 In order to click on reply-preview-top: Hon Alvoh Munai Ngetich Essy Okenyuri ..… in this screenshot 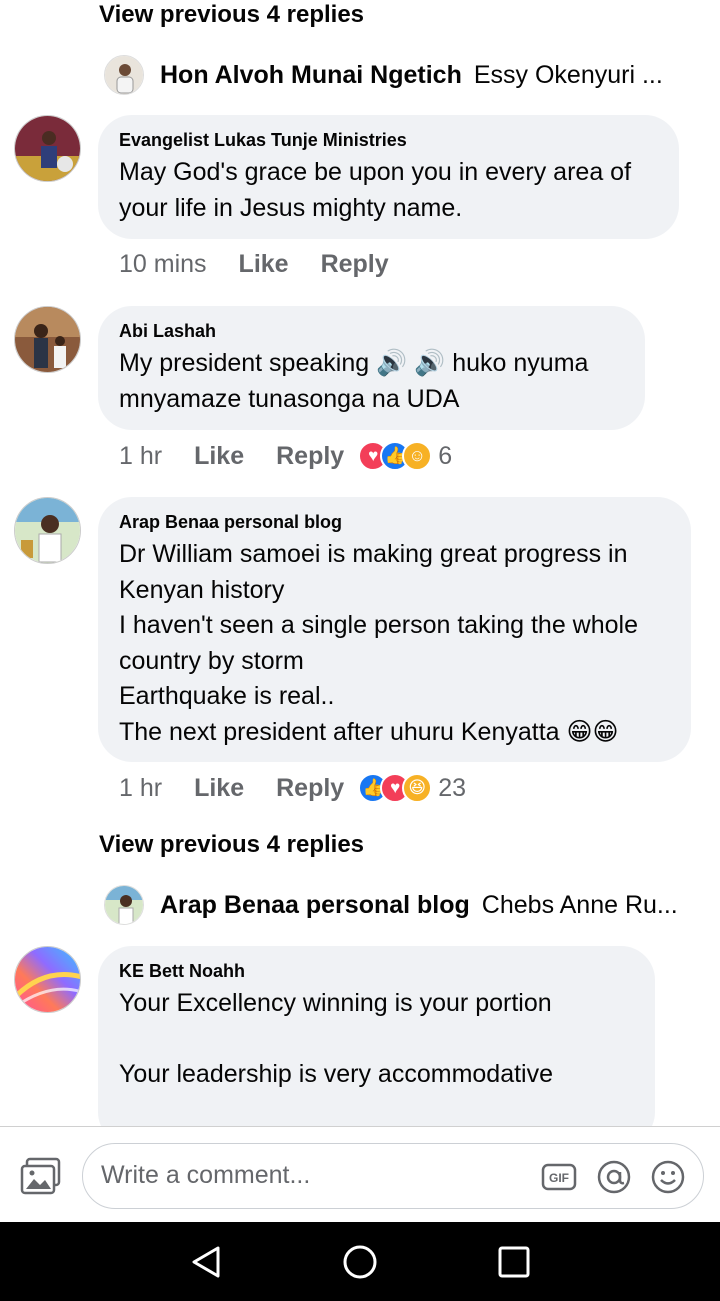, I will do `click(399, 75)`.